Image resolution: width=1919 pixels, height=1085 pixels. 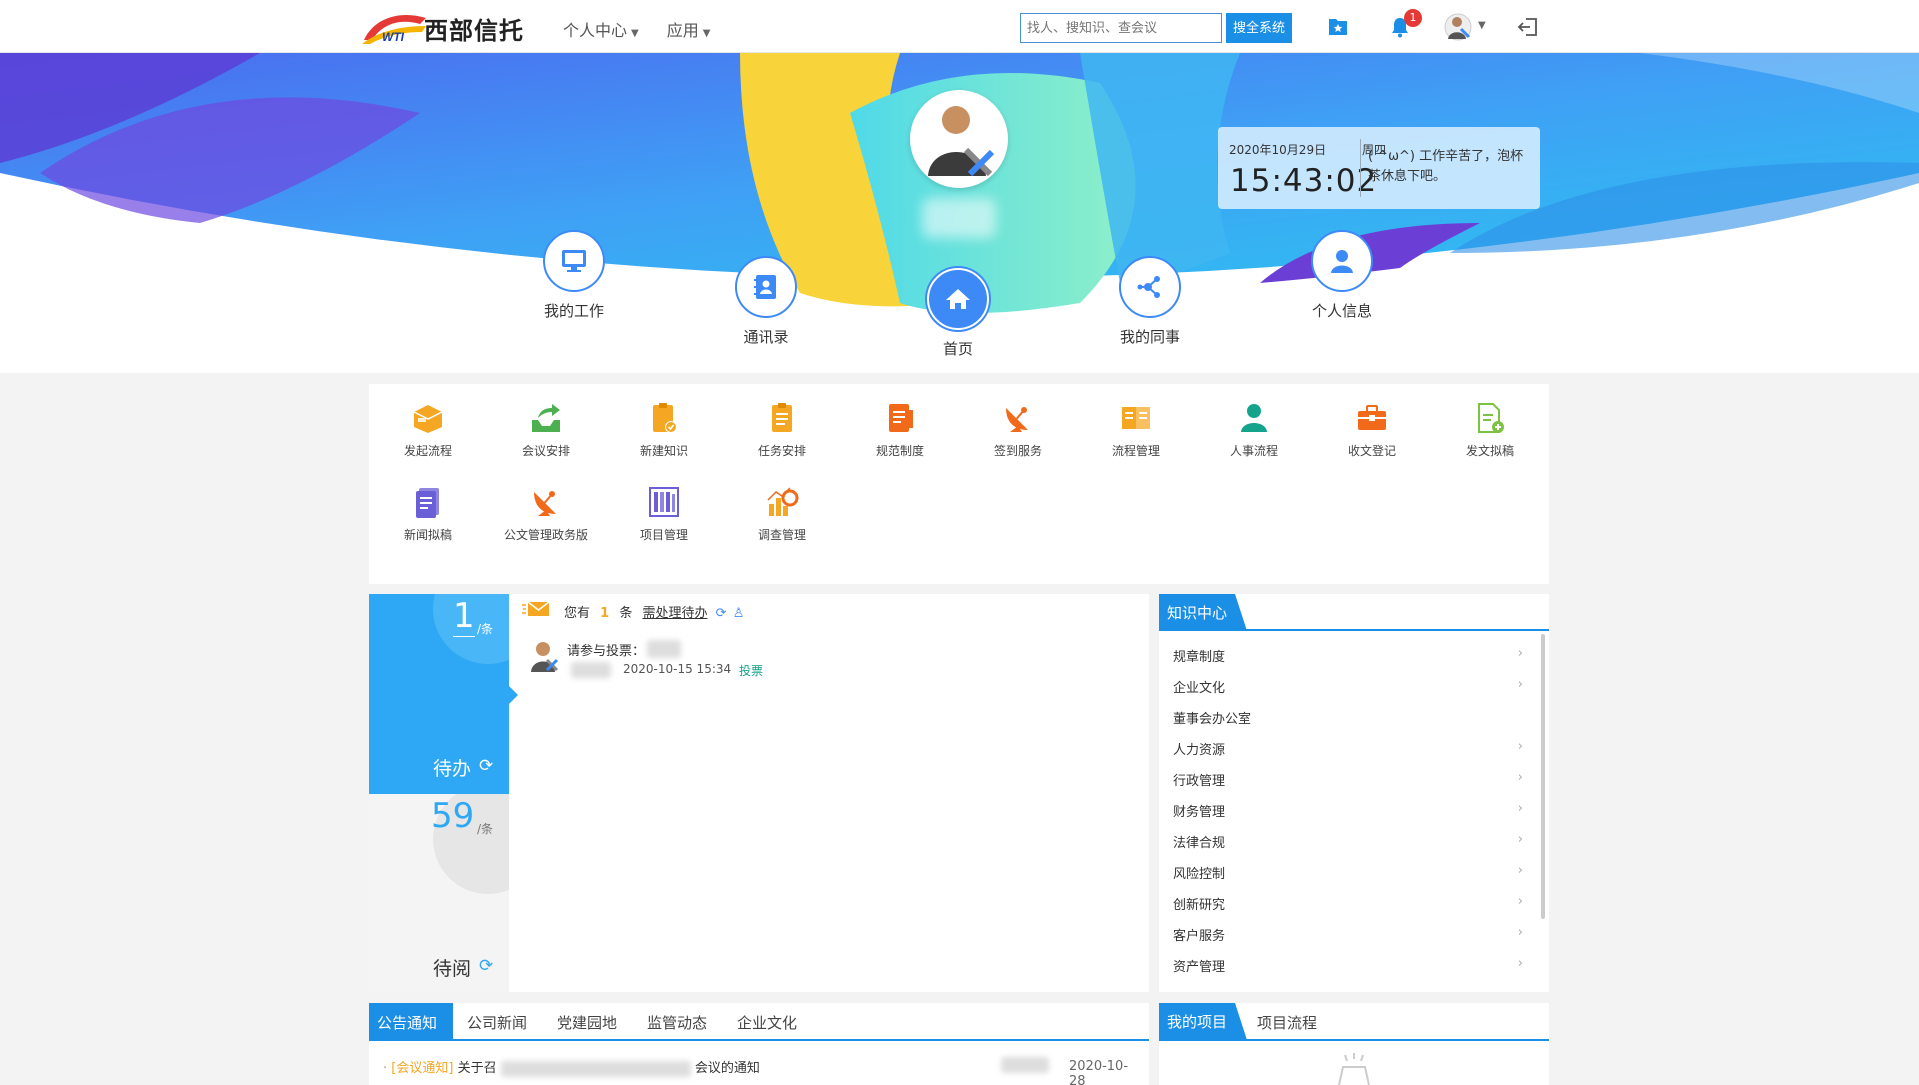 I want to click on tab-regulatory-news: 监管动态, so click(x=677, y=1022).